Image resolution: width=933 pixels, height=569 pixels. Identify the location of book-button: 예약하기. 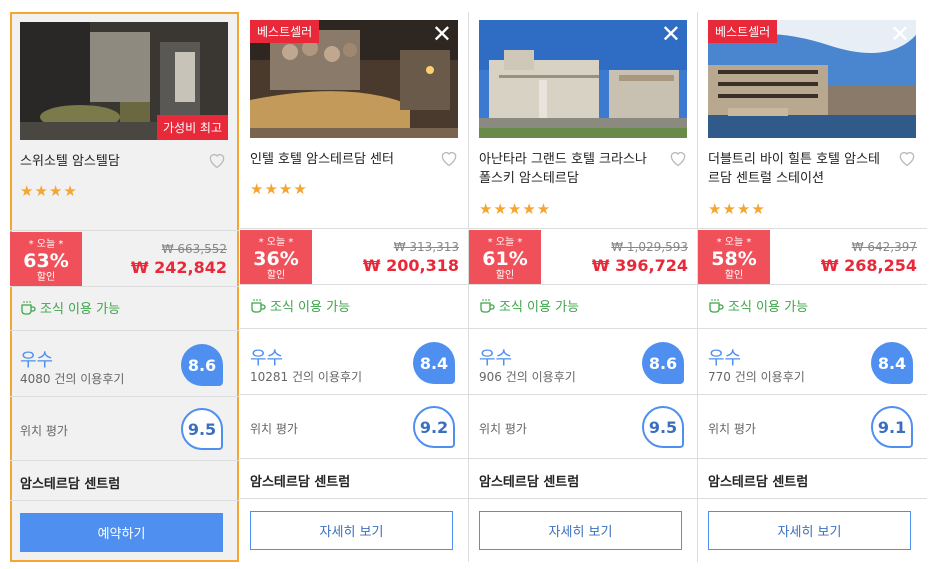
(121, 532).